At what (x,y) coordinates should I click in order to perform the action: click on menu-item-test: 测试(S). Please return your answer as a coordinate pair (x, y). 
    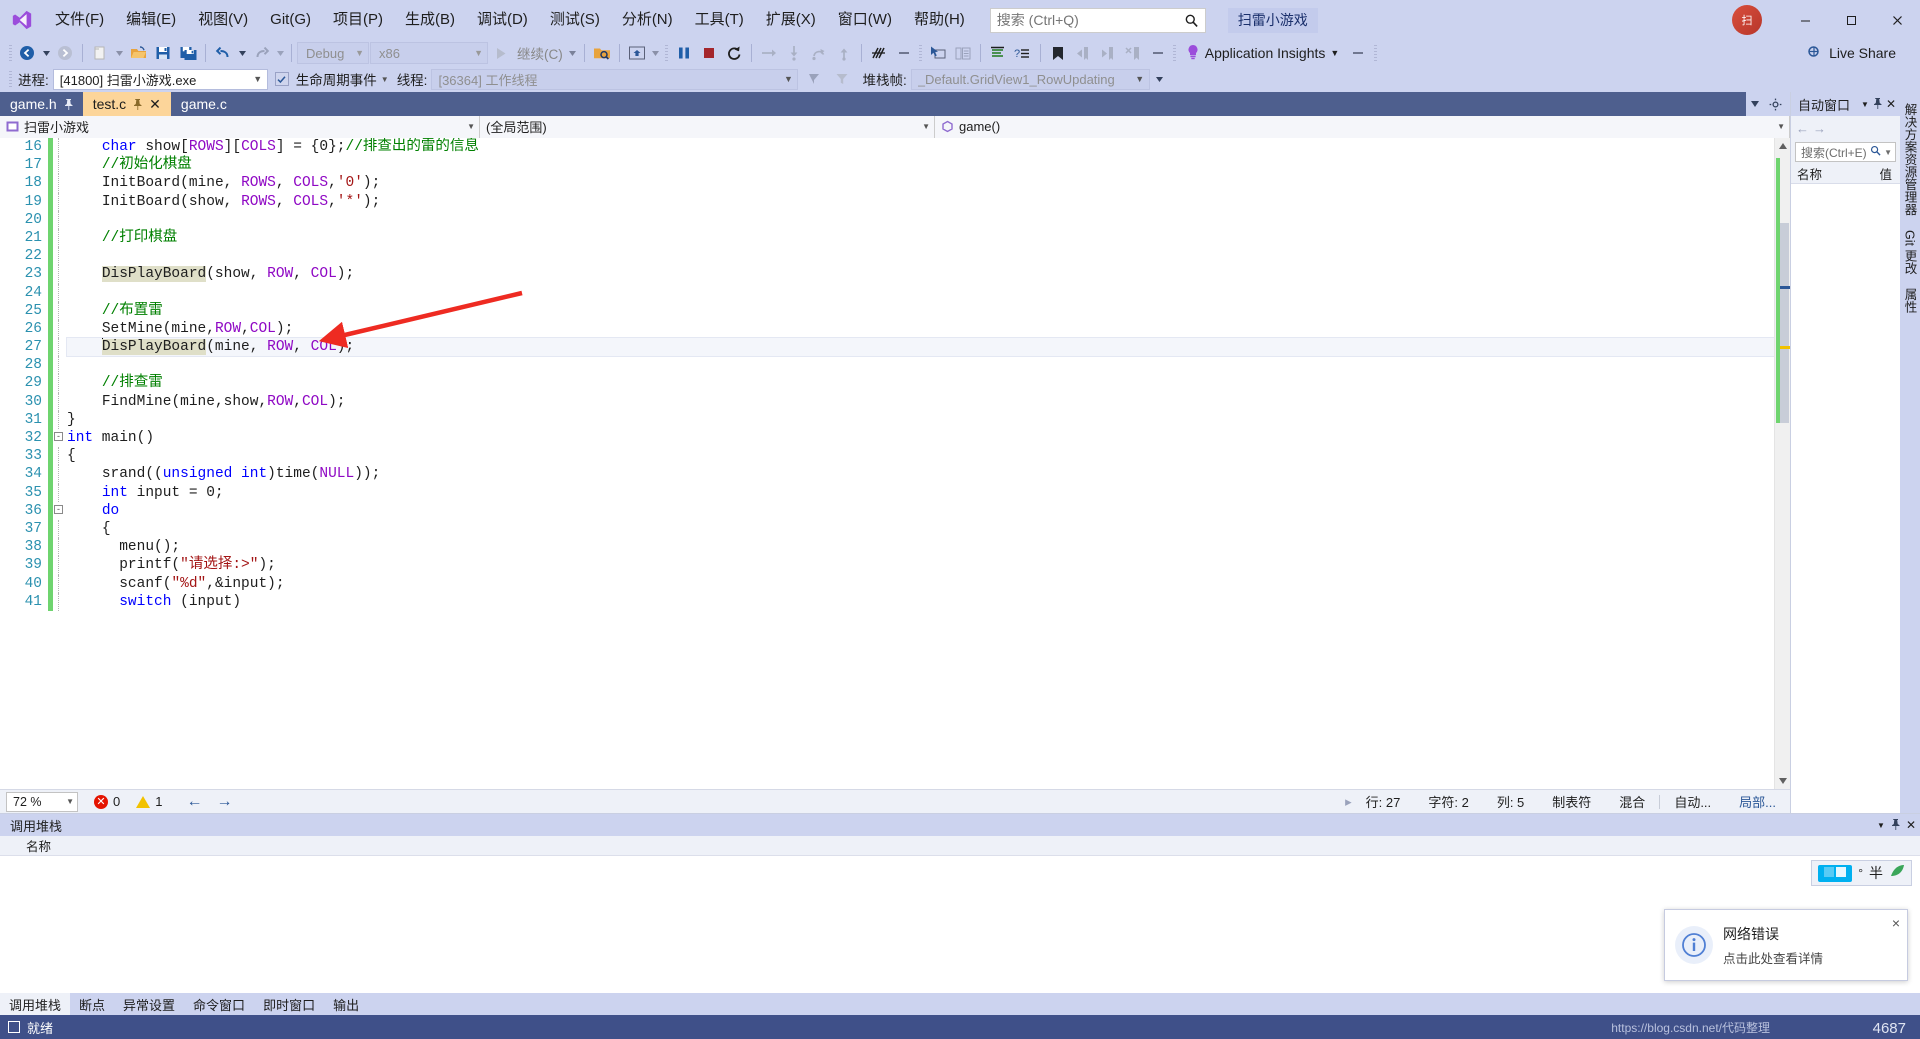
    Looking at the image, I should click on (575, 20).